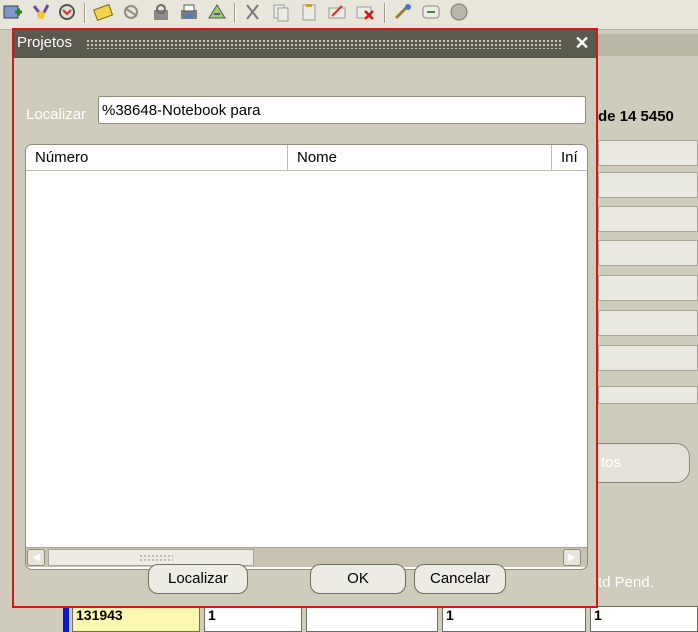  I want to click on edit-icon, so click(103, 12).